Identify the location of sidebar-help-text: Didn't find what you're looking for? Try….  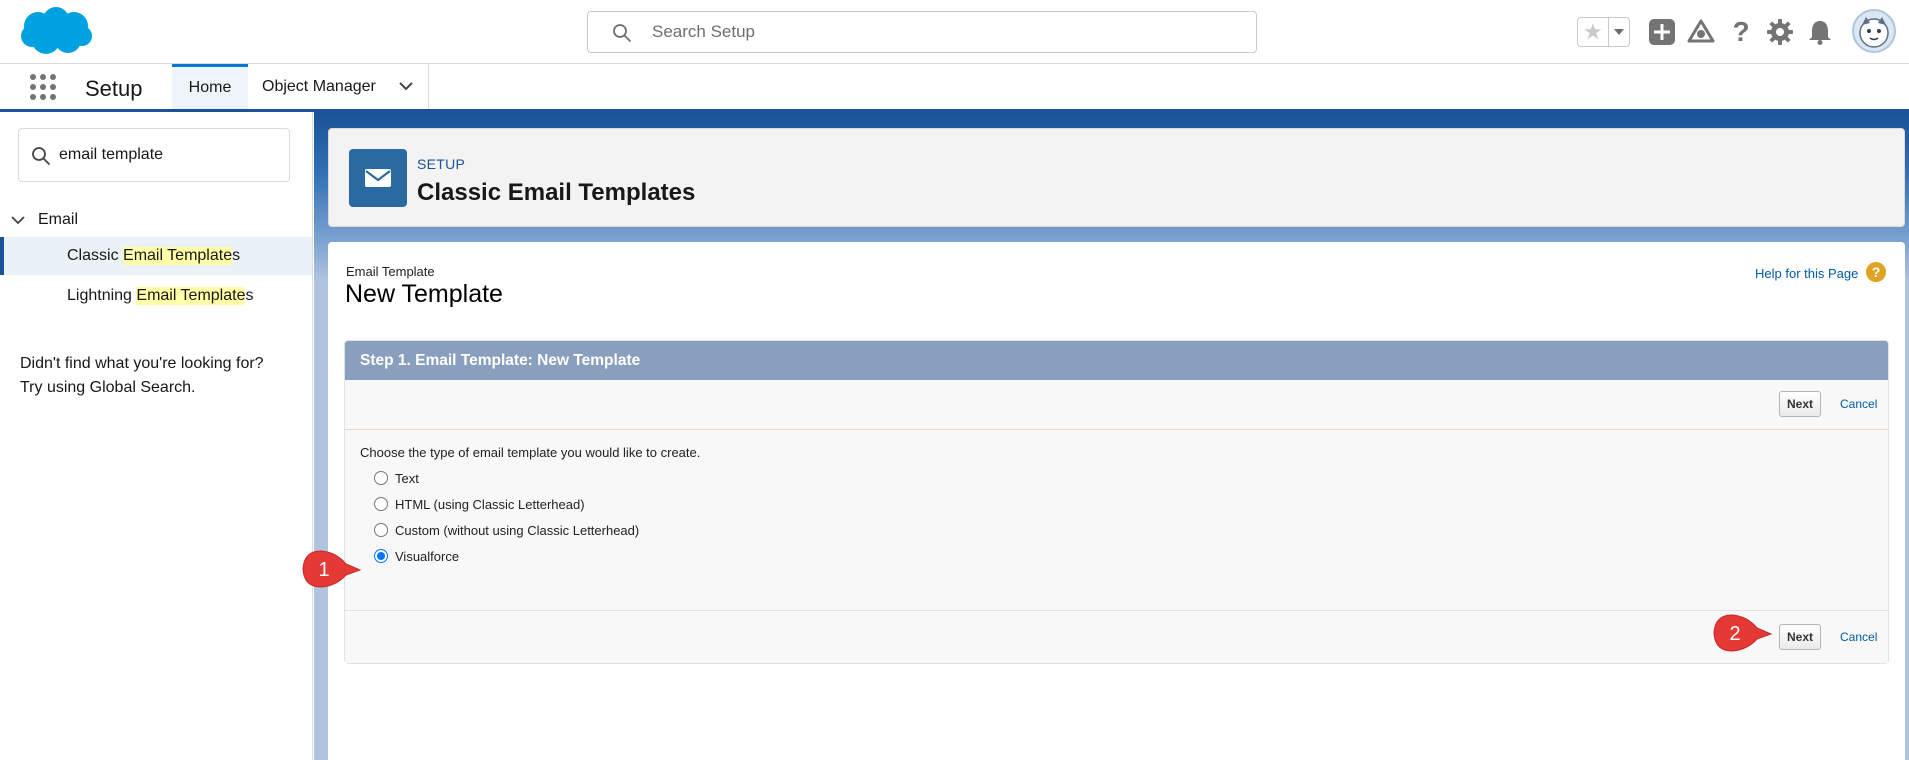
(160, 376).